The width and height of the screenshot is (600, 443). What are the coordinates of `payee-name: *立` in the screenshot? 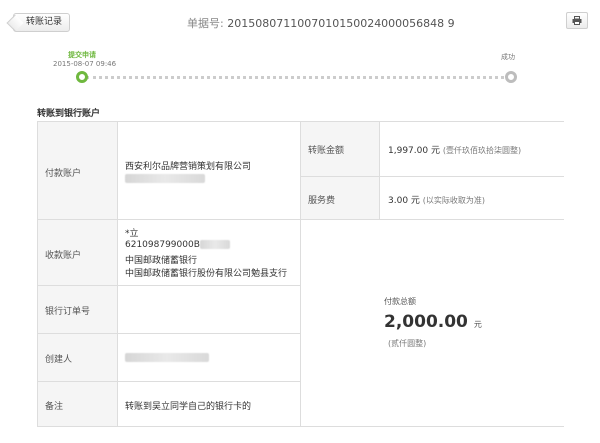 It's located at (132, 234).